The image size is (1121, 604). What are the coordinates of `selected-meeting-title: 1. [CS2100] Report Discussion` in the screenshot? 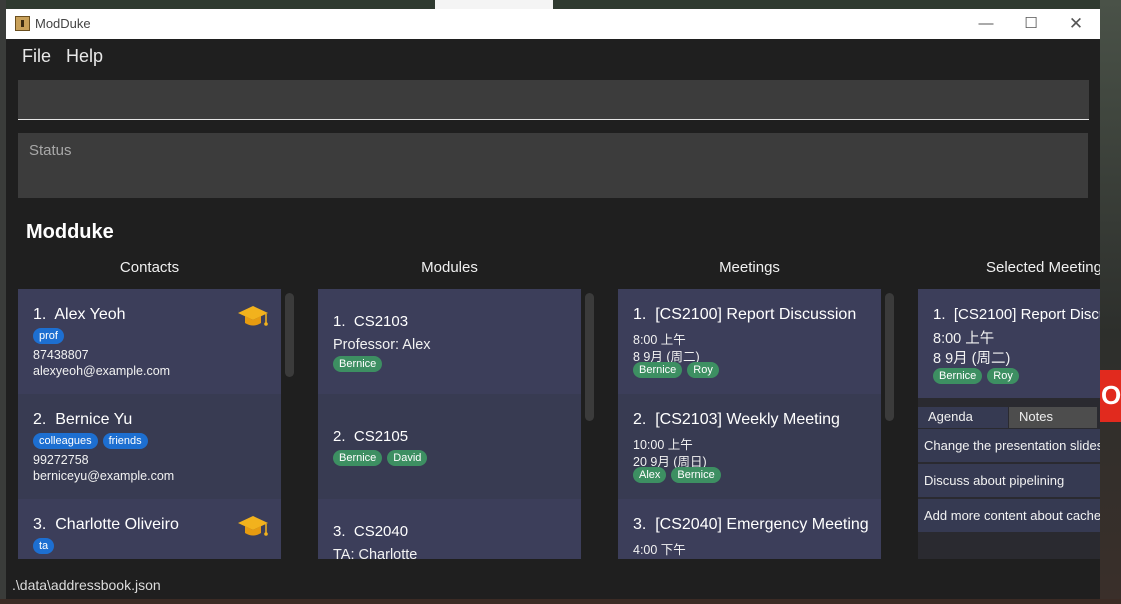 It's located at (1016, 314).